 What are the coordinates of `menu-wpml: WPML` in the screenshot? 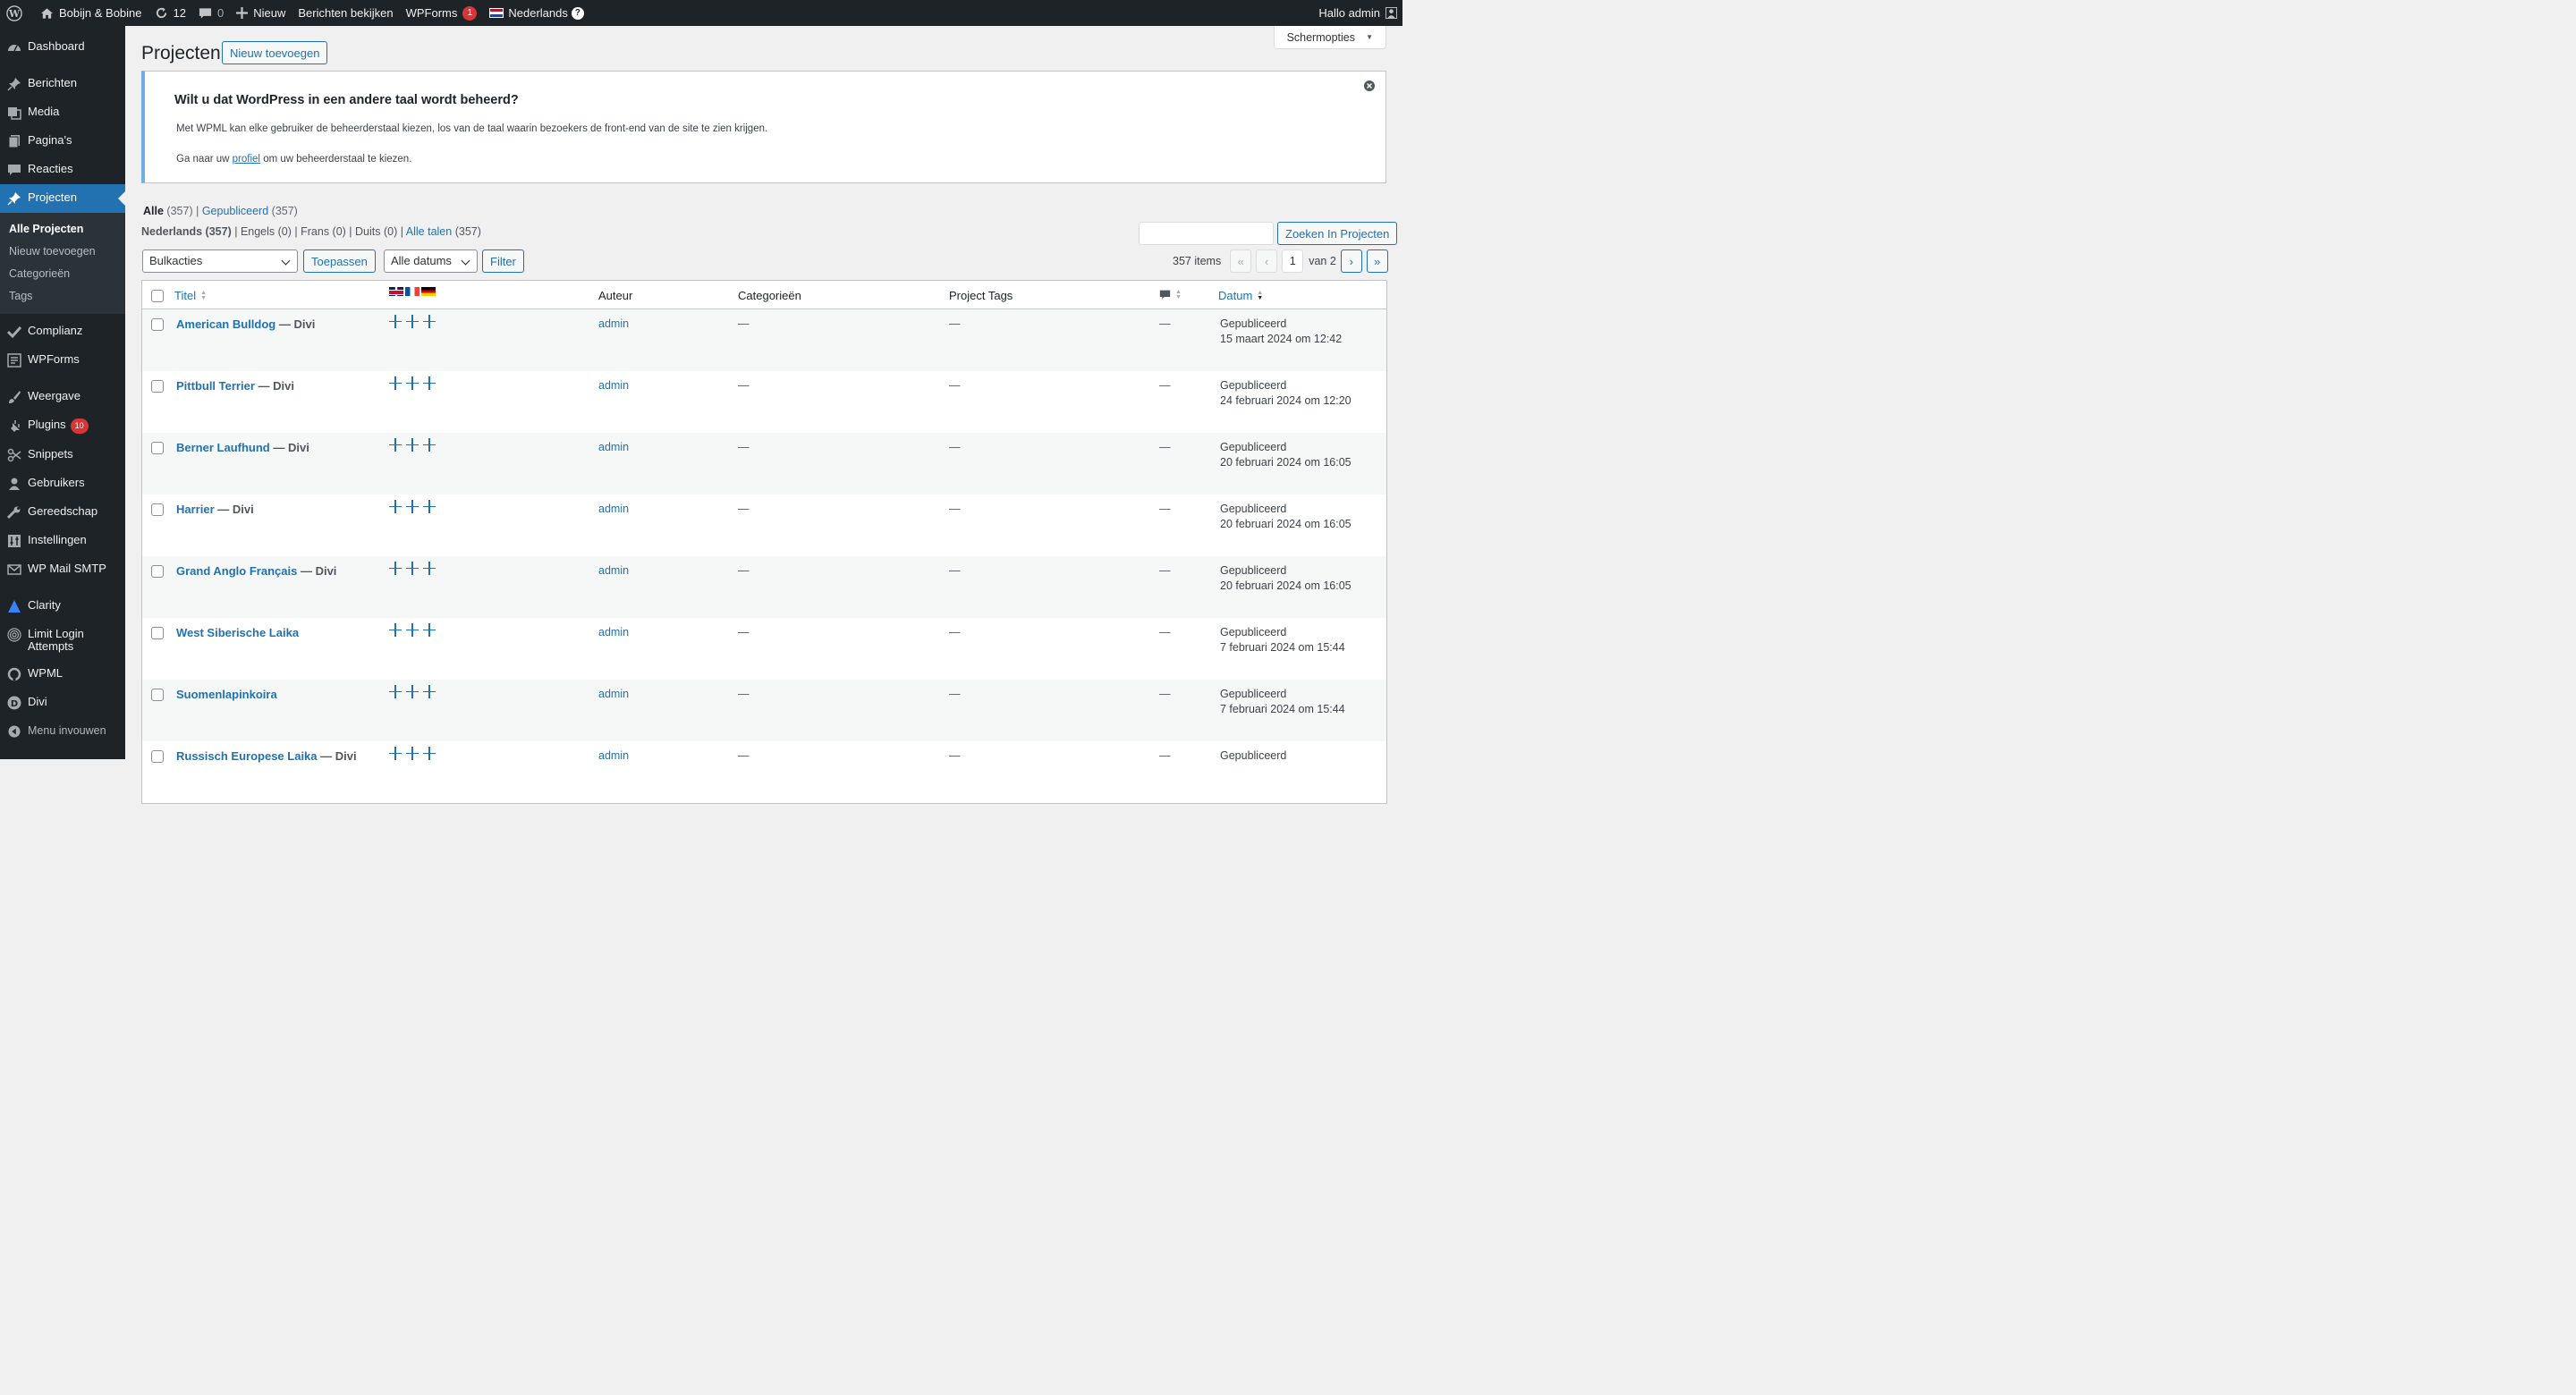 It's located at (62, 674).